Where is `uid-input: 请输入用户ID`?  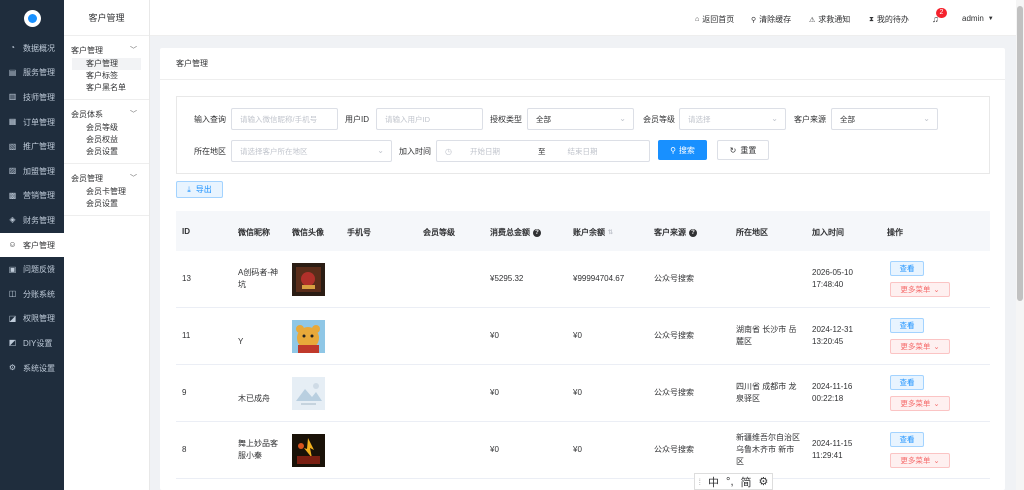
uid-input: 请输入用户ID is located at coordinates (429, 119).